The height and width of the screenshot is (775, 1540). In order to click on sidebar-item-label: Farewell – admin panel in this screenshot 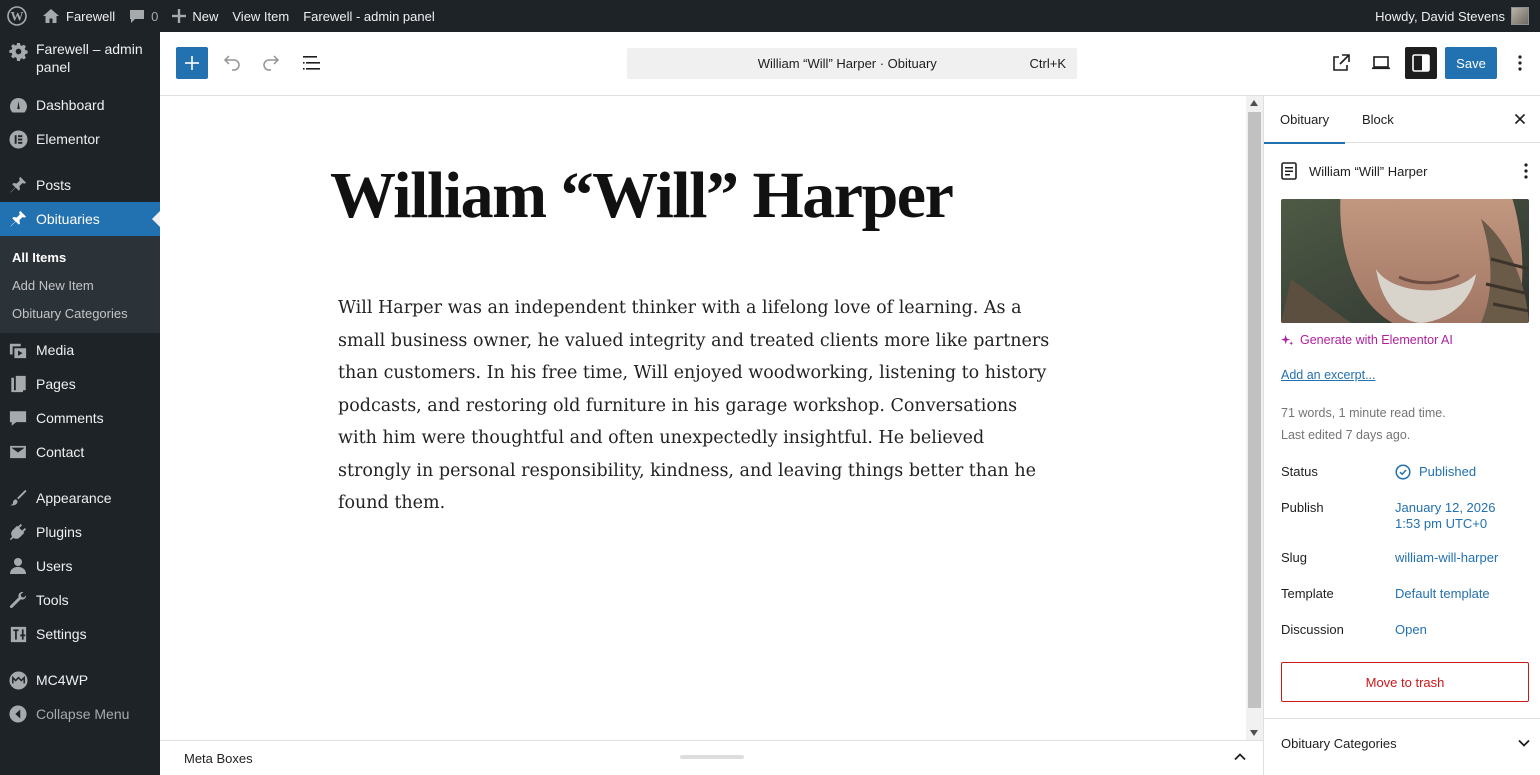, I will do `click(89, 58)`.